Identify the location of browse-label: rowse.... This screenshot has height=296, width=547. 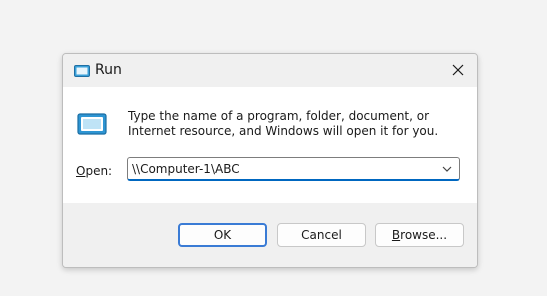
(424, 235).